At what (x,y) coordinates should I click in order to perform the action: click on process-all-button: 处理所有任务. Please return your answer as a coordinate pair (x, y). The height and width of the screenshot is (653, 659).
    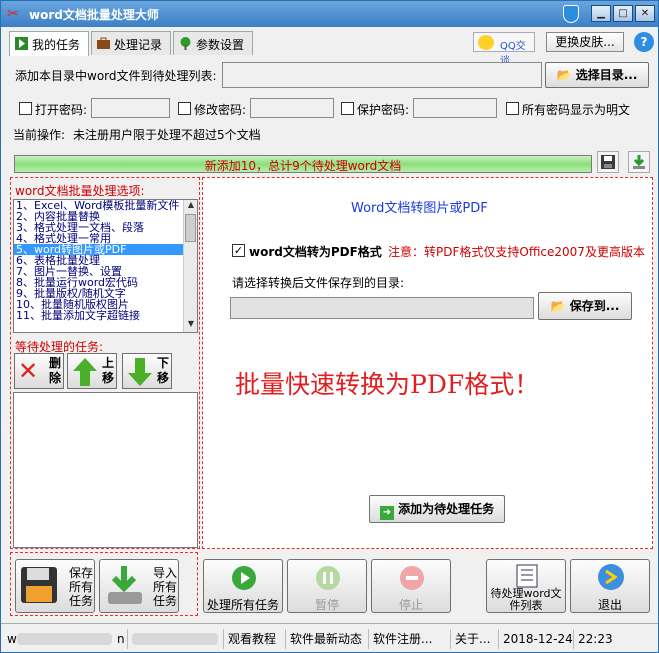
    Looking at the image, I should click on (243, 586).